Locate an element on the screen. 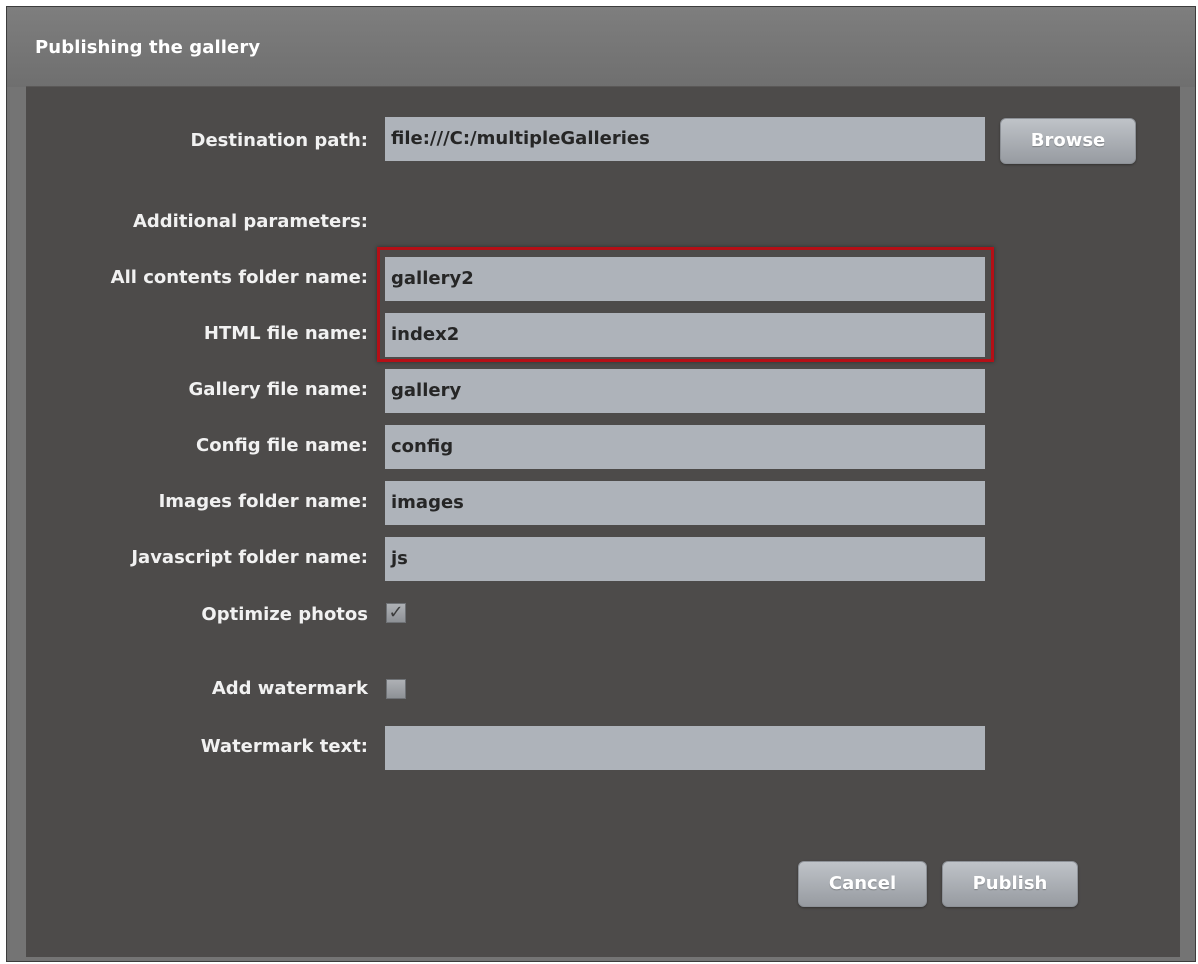  watermark-text-label: Watermark text: is located at coordinates (284, 746).